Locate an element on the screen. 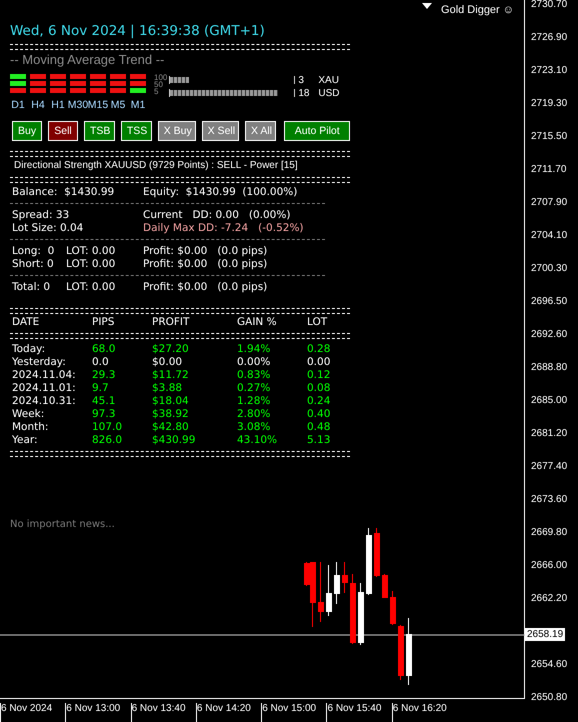 This screenshot has width=578, height=722. trend-title: -- Moving Average Trend -- is located at coordinates (88, 60).